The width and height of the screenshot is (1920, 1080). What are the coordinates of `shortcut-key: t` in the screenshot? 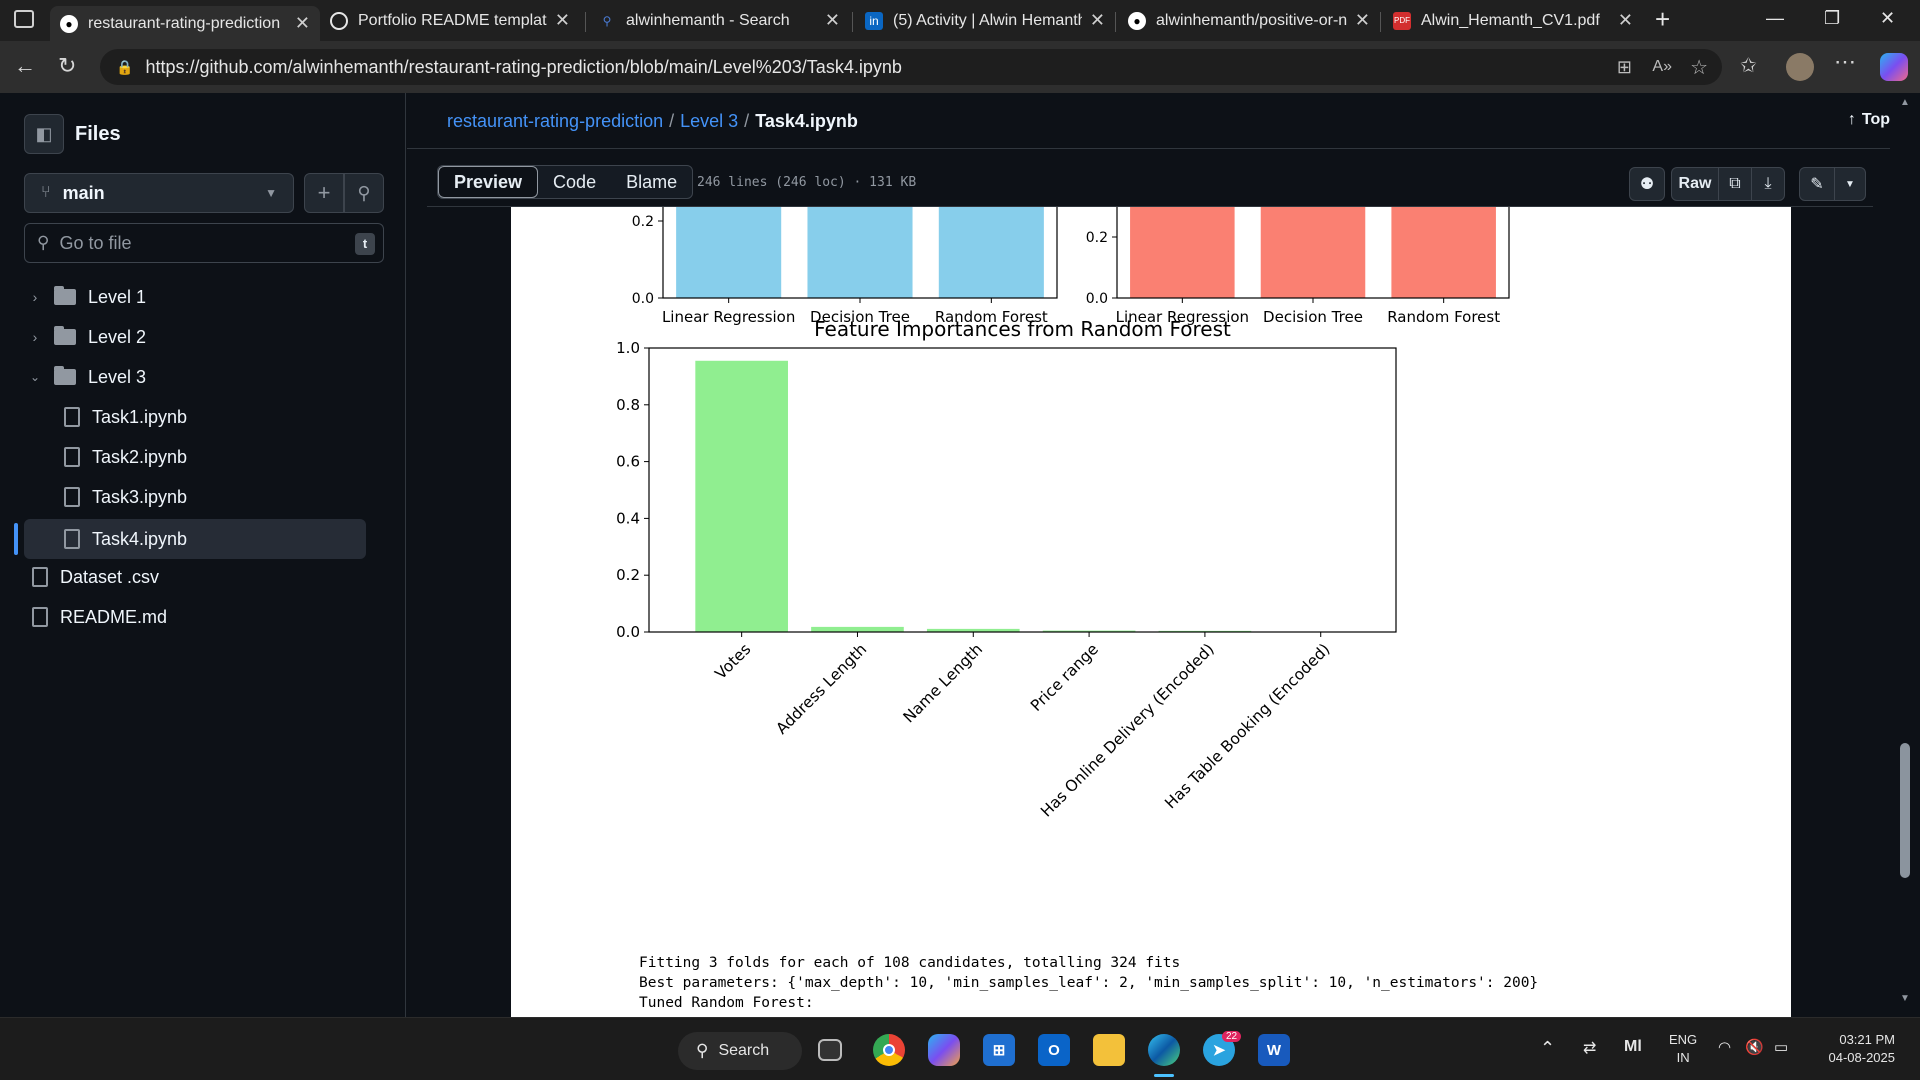 It's located at (365, 244).